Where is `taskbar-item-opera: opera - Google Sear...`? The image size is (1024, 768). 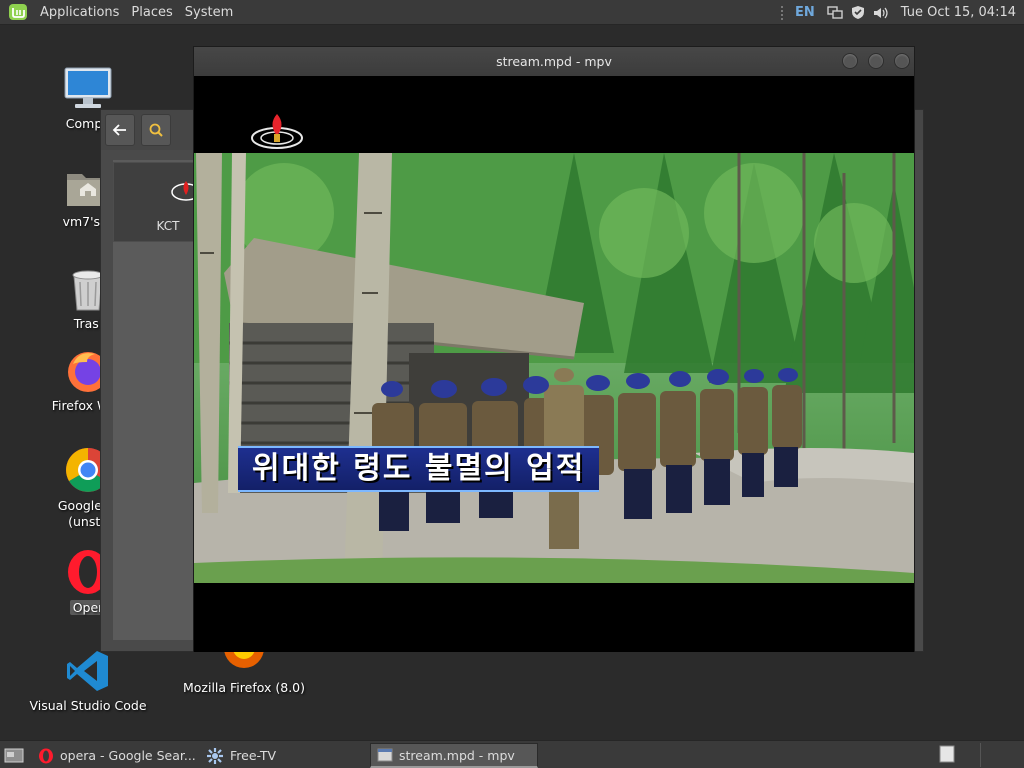
taskbar-item-opera: opera - Google Sear... is located at coordinates (114, 755).